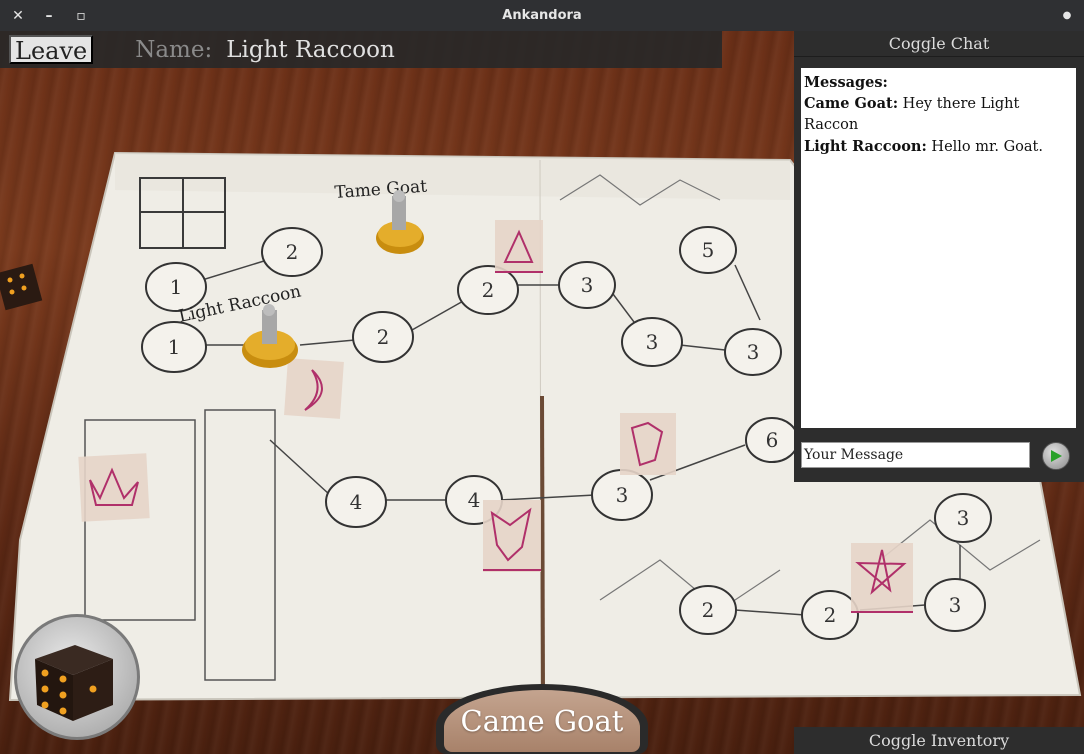 Image resolution: width=1084 pixels, height=754 pixels. What do you see at coordinates (21, 287) in the screenshot?
I see `table-die` at bounding box center [21, 287].